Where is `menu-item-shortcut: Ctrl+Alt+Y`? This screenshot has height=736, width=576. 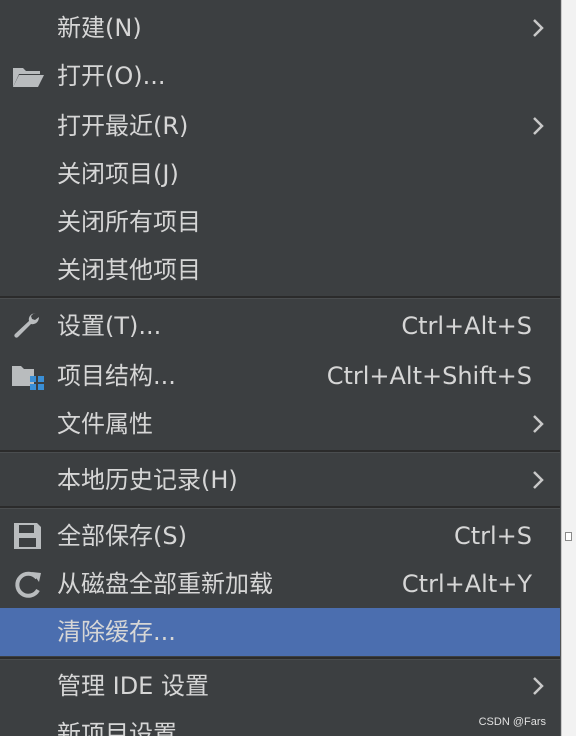
menu-item-shortcut: Ctrl+Alt+Y is located at coordinates (466, 584).